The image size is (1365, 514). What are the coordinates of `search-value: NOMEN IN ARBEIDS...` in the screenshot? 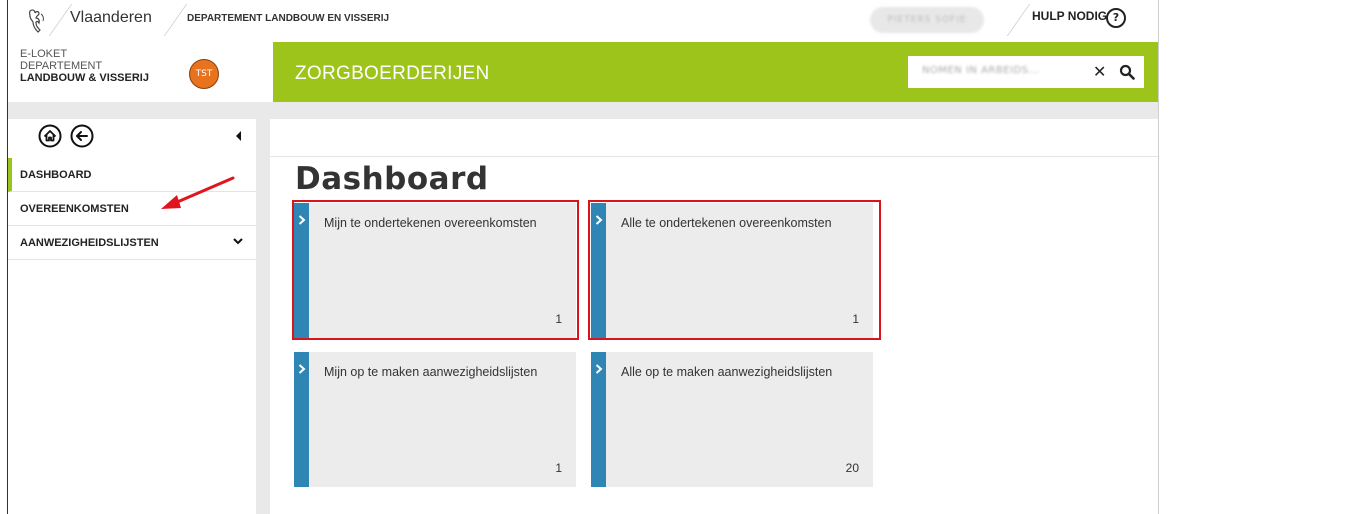 It's located at (981, 70).